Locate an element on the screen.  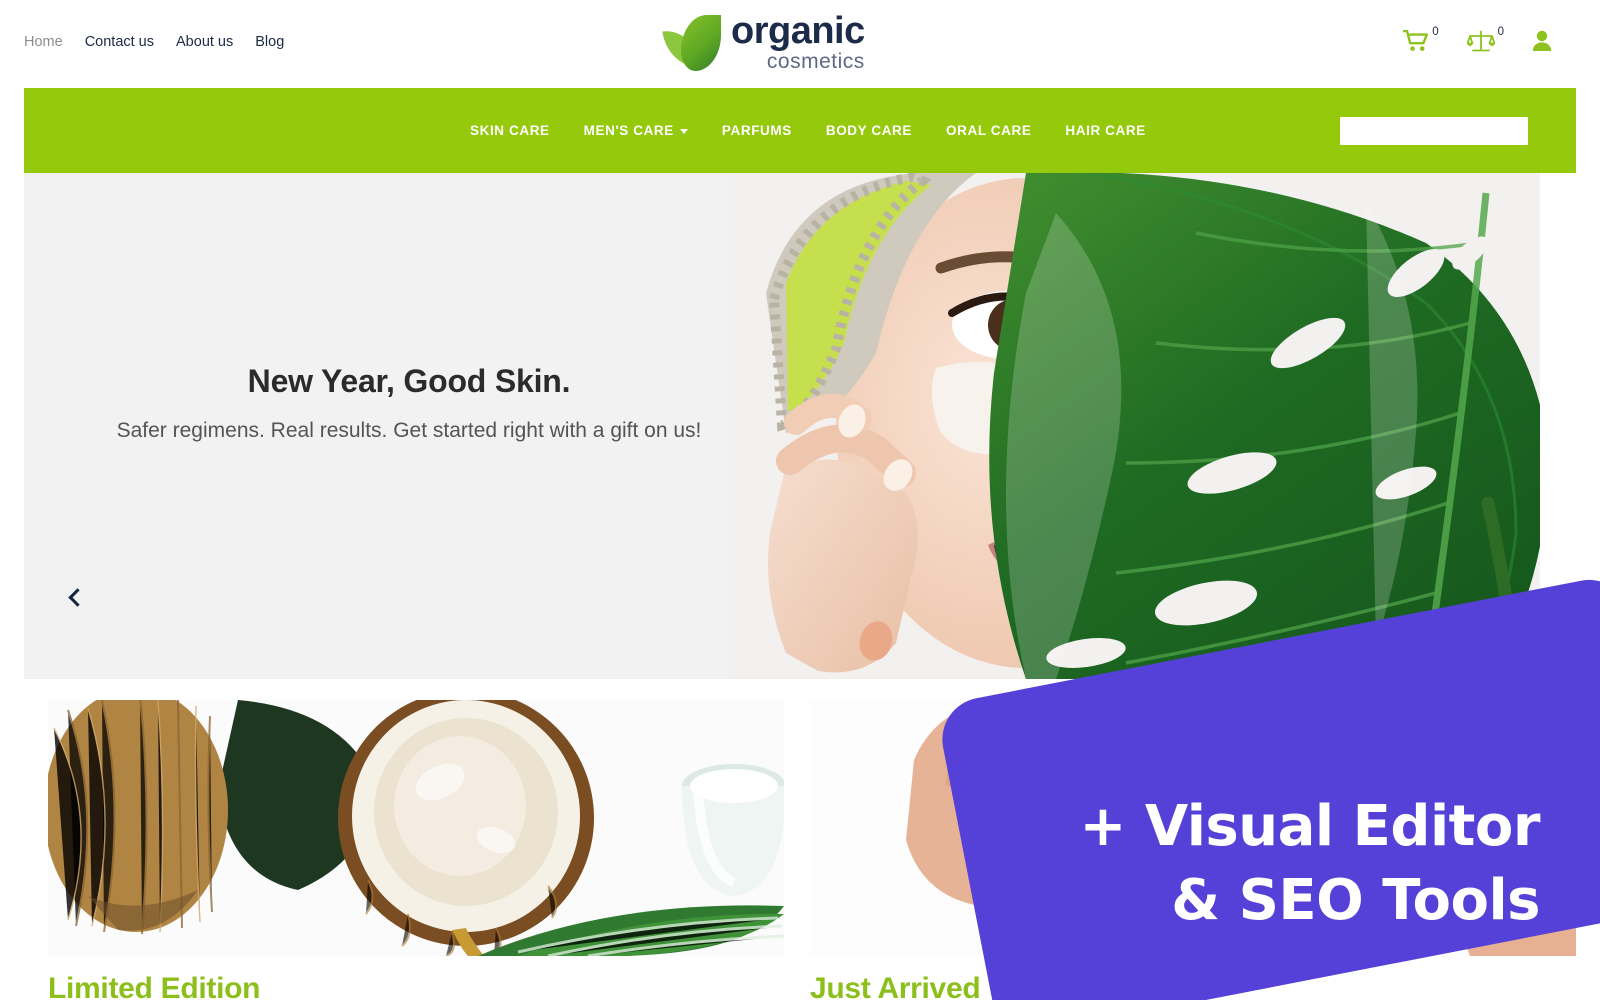
logo-primary-text: organic is located at coordinates (798, 31).